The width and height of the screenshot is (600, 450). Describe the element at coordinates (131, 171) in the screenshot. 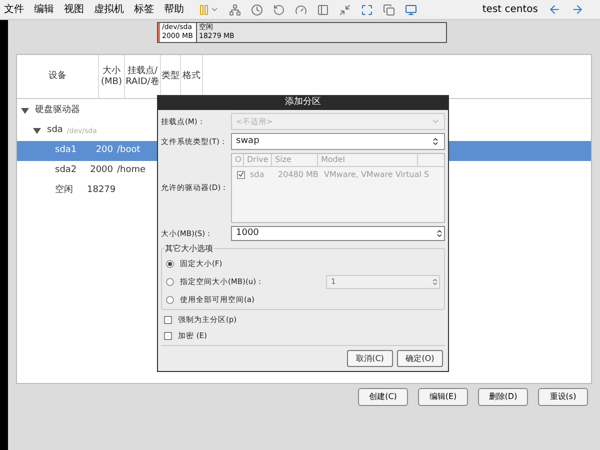

I see `mount-cell-text: /home` at that location.